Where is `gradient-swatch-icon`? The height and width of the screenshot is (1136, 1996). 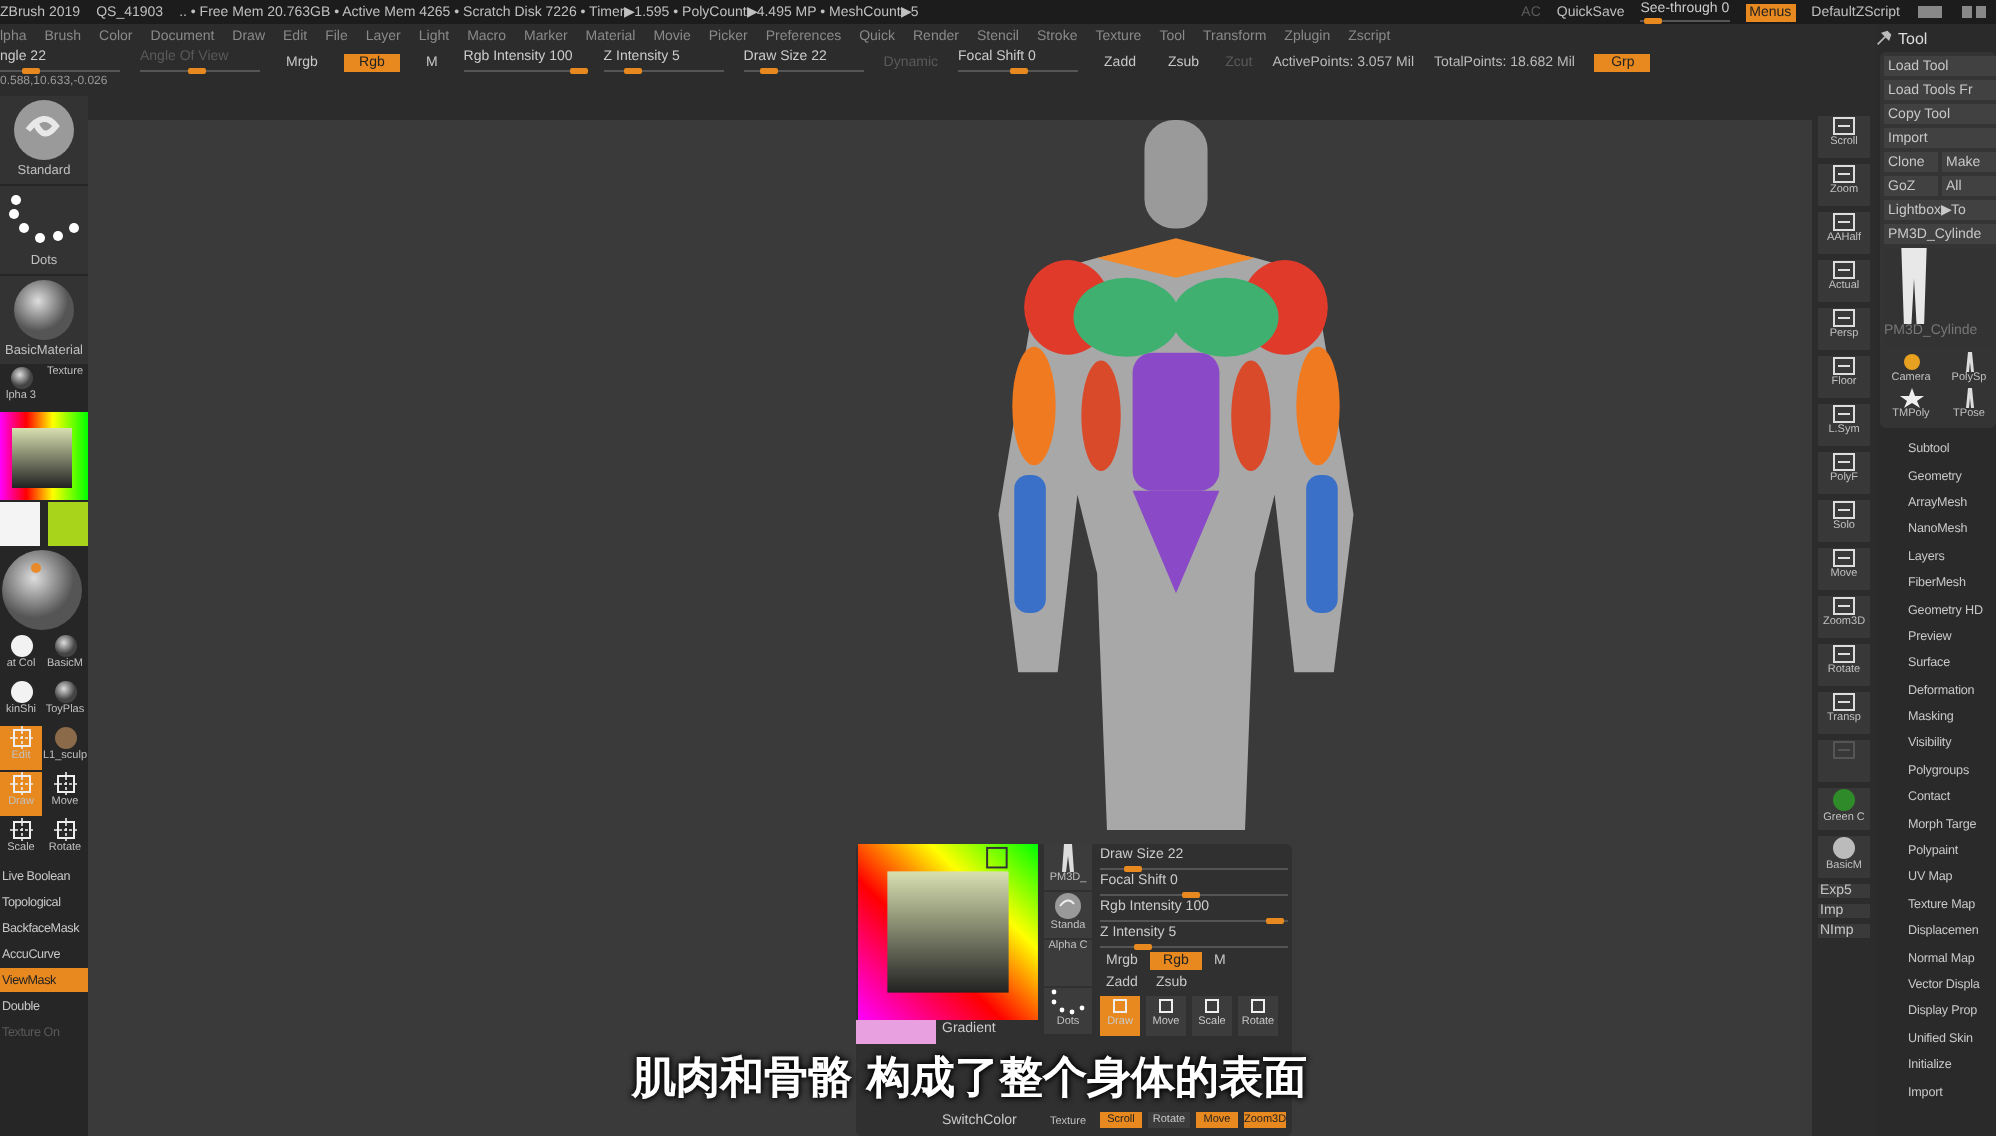 gradient-swatch-icon is located at coordinates (896, 1032).